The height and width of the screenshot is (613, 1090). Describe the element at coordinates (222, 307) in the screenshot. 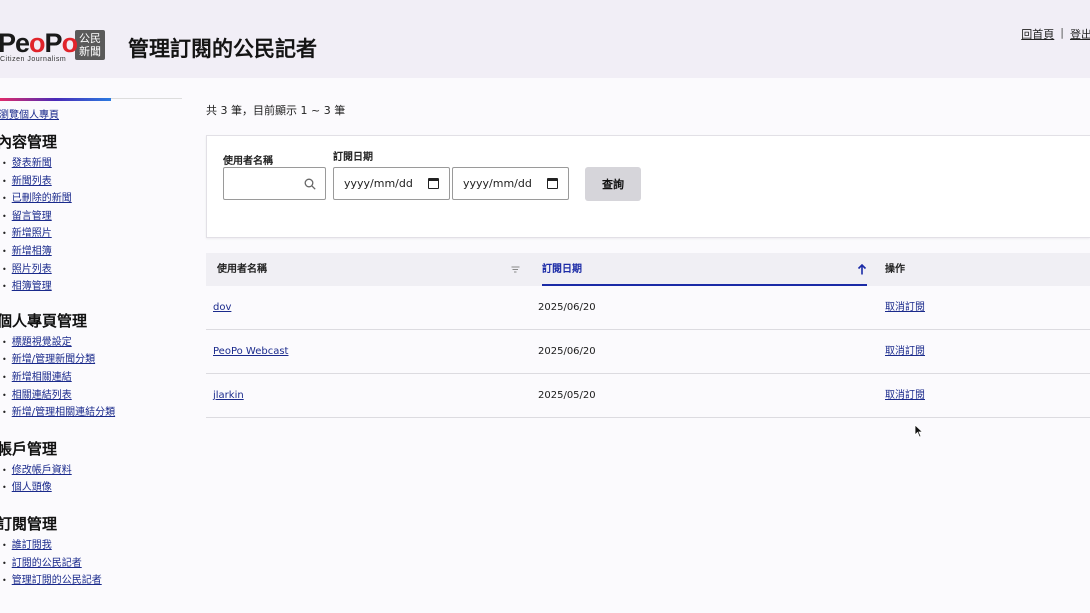

I see `user-link: dov` at that location.